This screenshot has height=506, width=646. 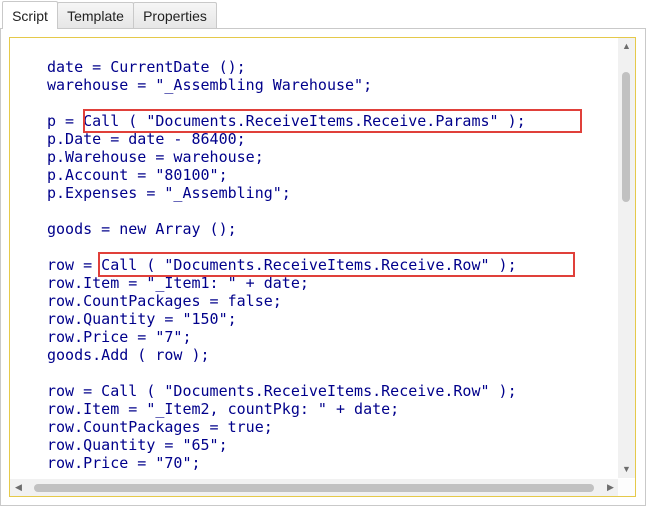 What do you see at coordinates (626, 469) in the screenshot?
I see `scroll-down-arrow-icon: ▼` at bounding box center [626, 469].